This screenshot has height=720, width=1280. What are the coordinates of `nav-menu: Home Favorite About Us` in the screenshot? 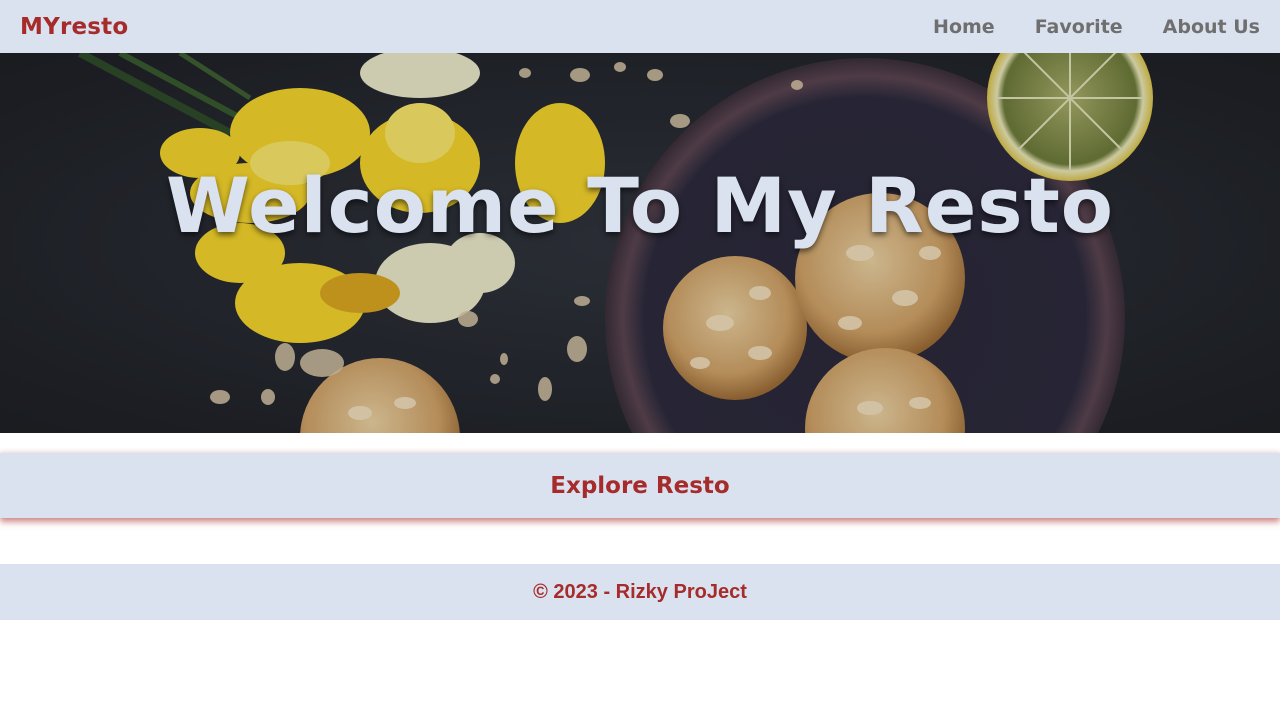 It's located at (1076, 27).